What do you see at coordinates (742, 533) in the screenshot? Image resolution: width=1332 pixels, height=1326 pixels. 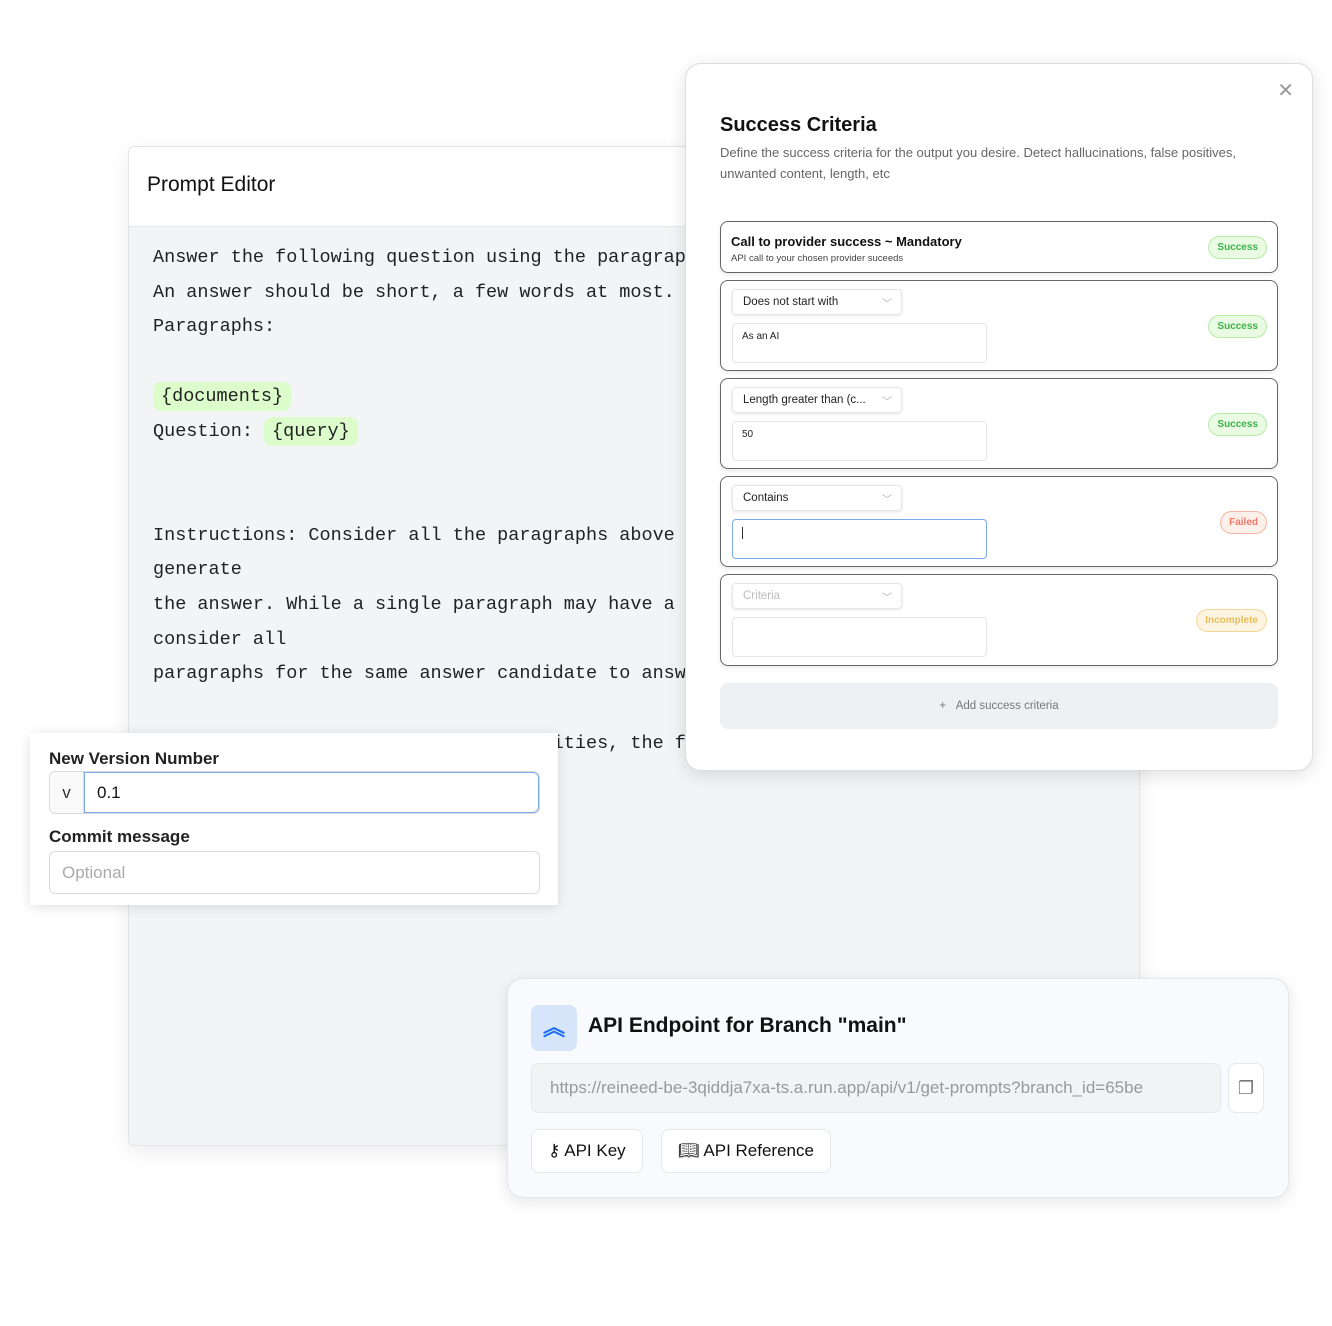 I see `text-cursor` at bounding box center [742, 533].